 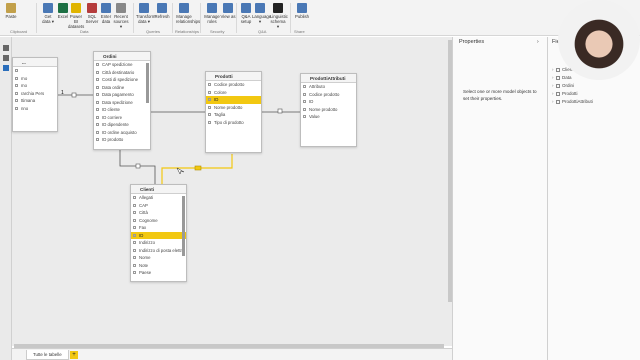 What do you see at coordinates (35, 109) in the screenshot?
I see `field-row: nno` at bounding box center [35, 109].